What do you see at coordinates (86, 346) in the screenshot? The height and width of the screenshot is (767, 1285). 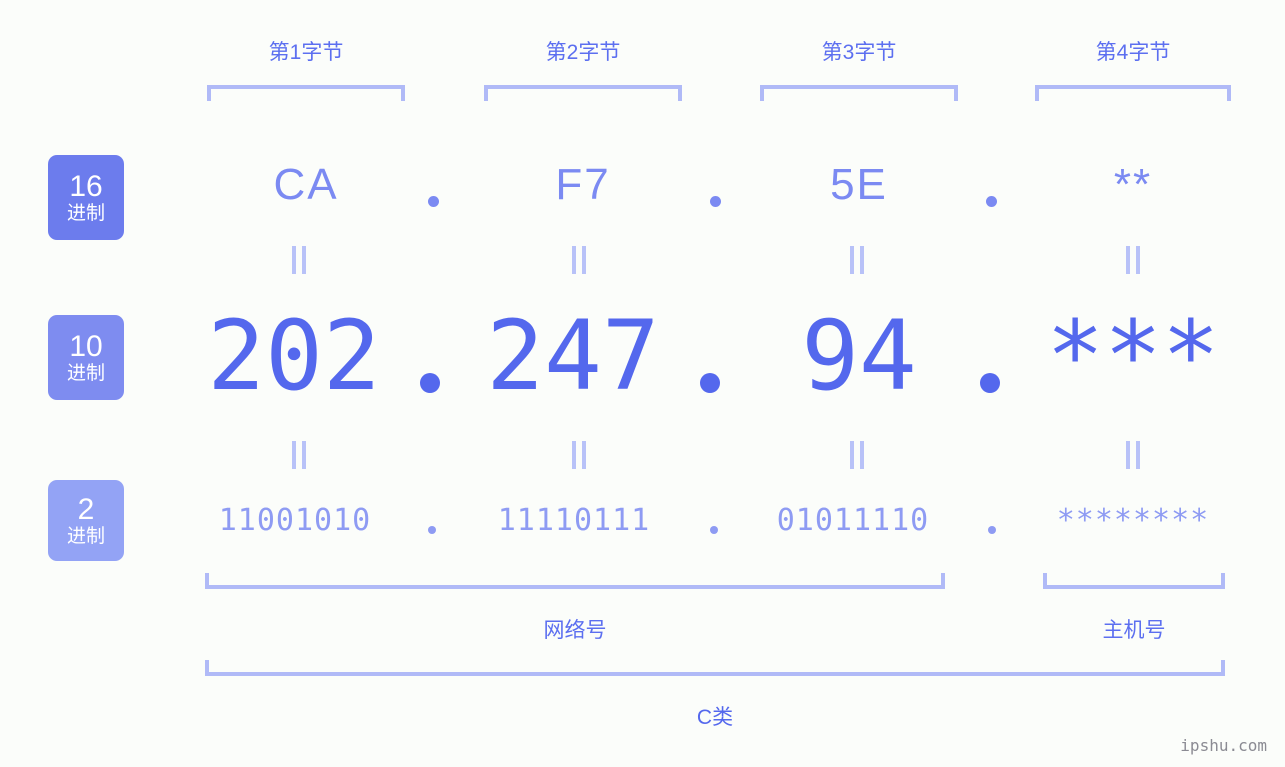 I see `radix-badge-dec-number: 10` at bounding box center [86, 346].